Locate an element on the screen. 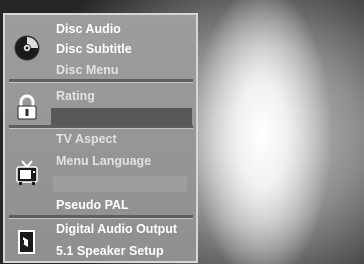 The image size is (364, 264). digital-audio-output-item: Digital Audio Output is located at coordinates (116, 229).